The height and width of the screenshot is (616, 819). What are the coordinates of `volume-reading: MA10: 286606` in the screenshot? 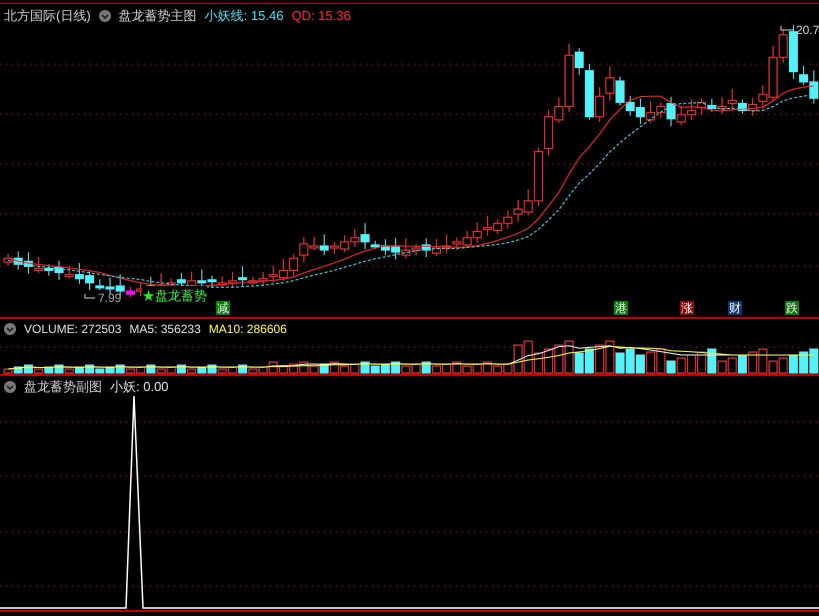 It's located at (247, 329).